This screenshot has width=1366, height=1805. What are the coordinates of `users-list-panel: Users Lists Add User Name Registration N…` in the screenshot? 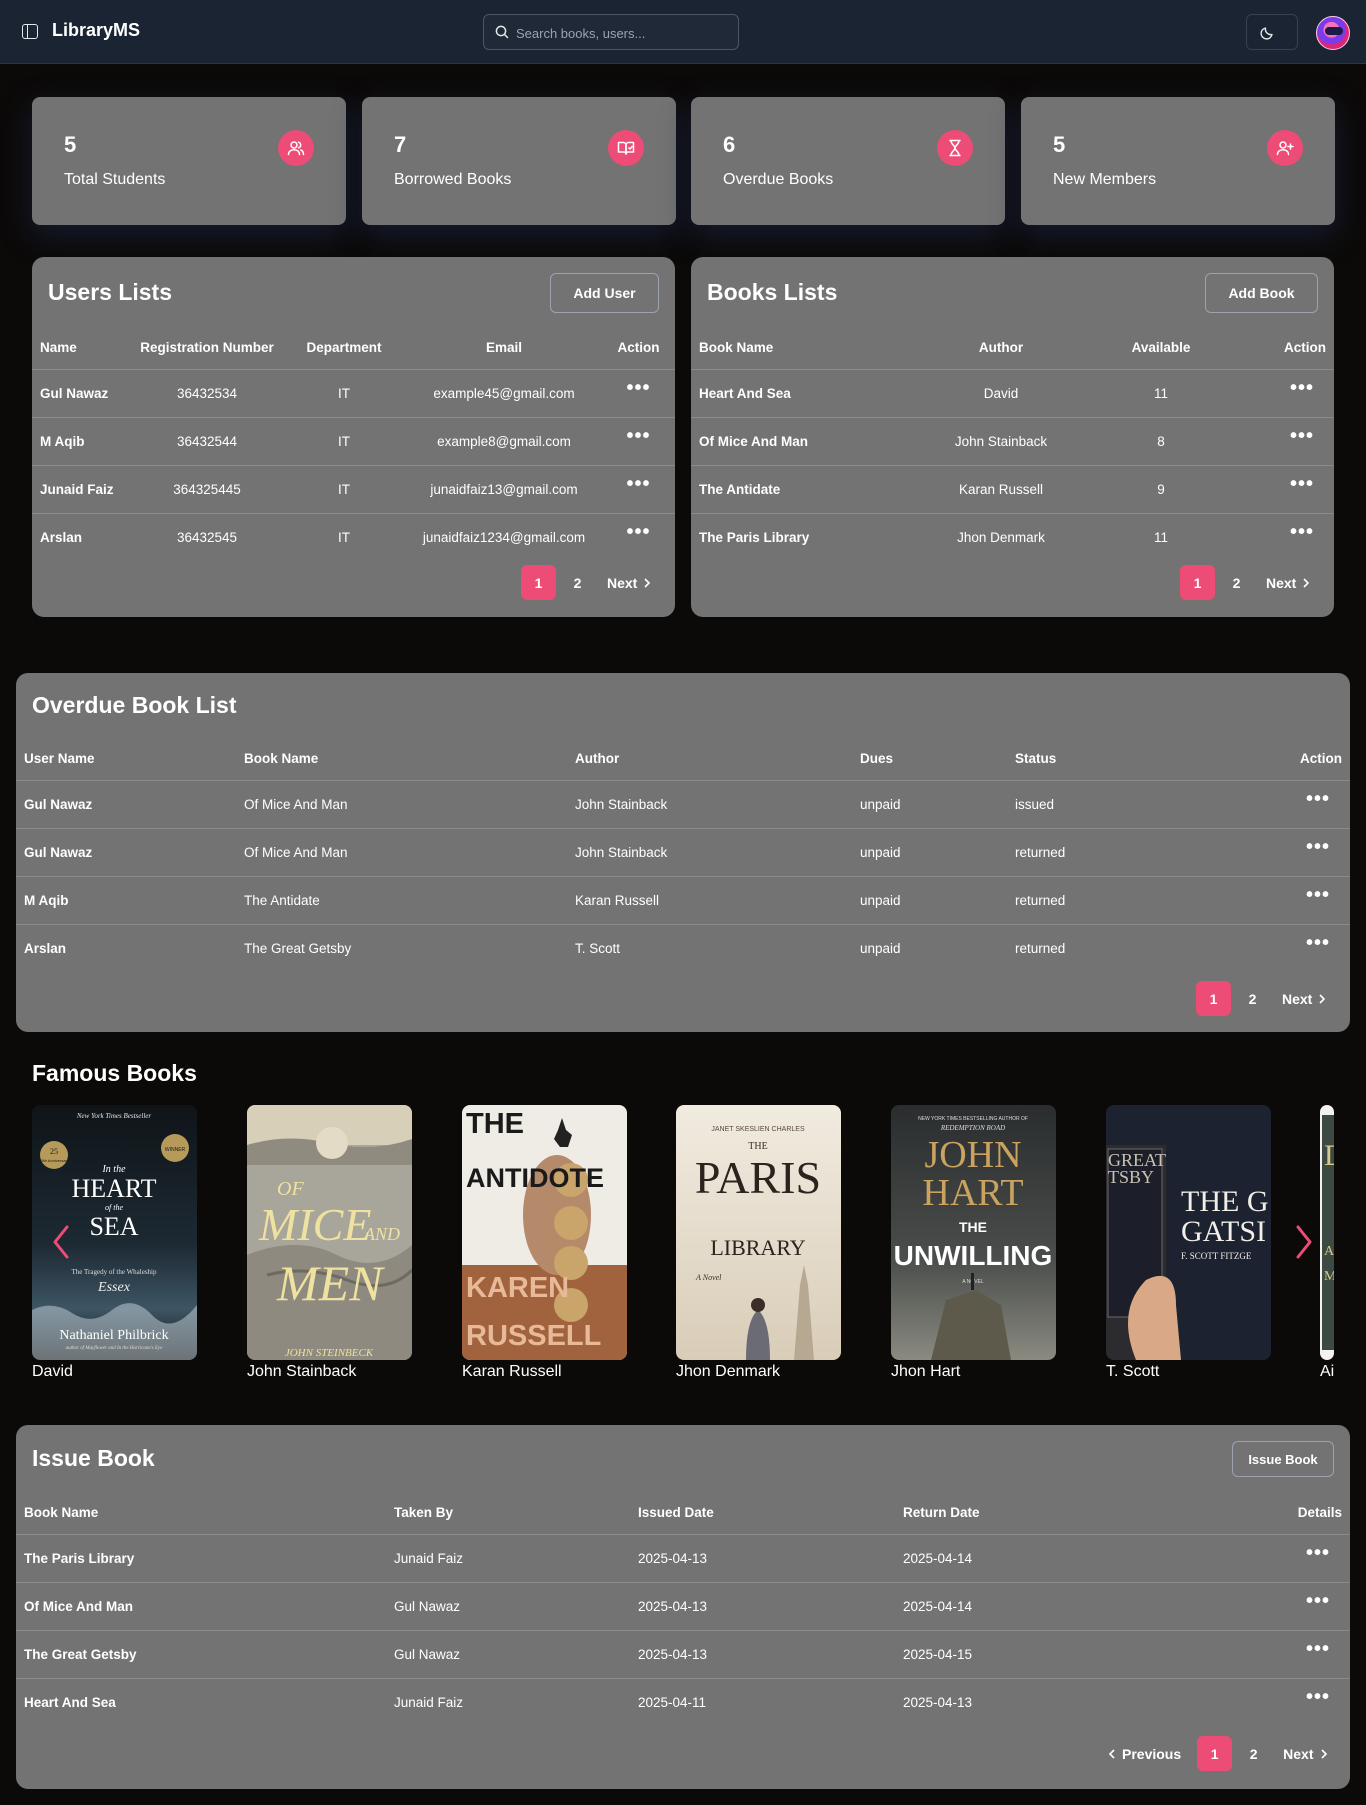 It's located at (353, 437).